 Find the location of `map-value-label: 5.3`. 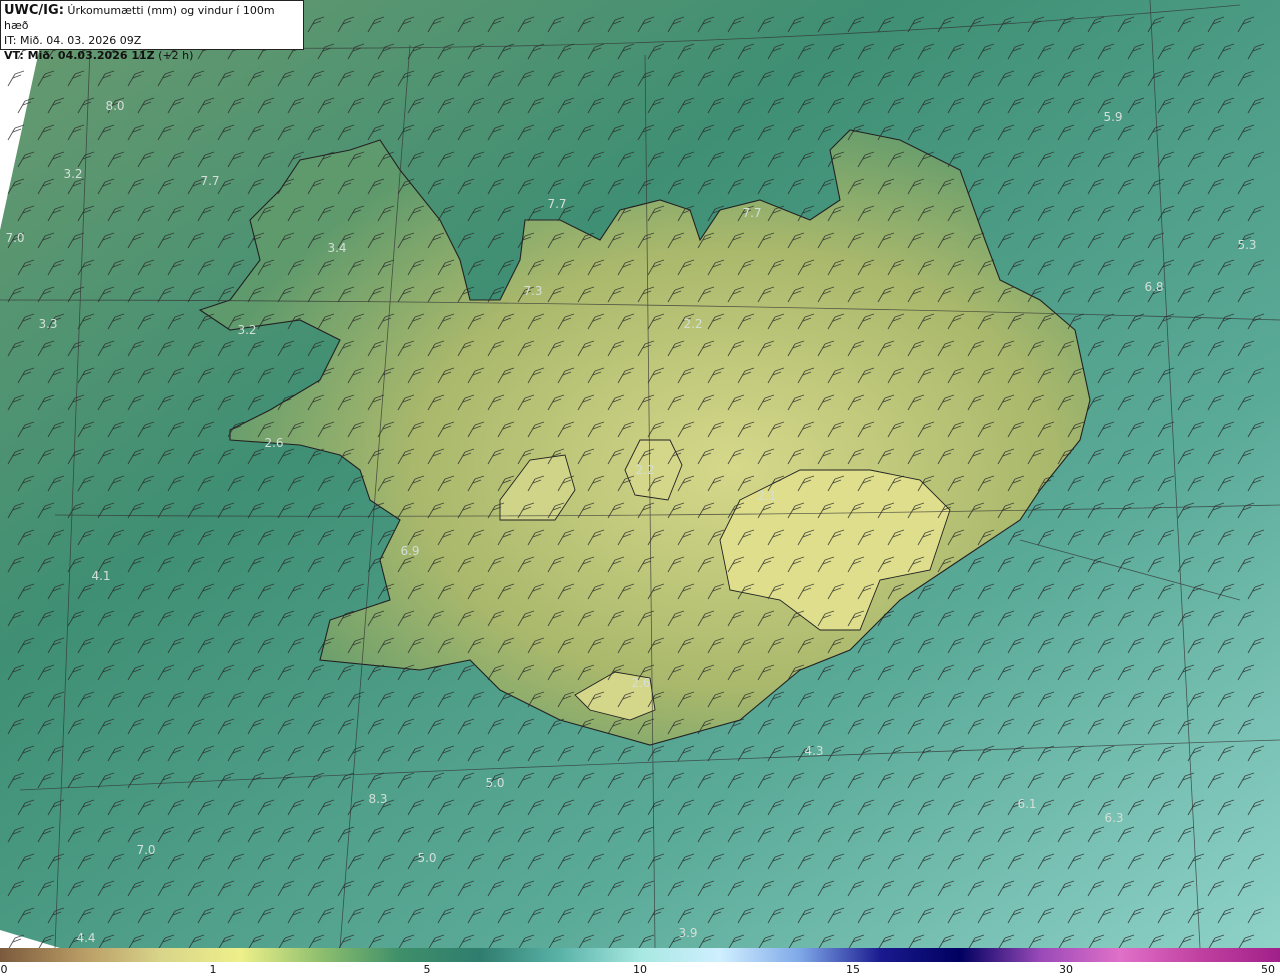

map-value-label: 5.3 is located at coordinates (1246, 245).